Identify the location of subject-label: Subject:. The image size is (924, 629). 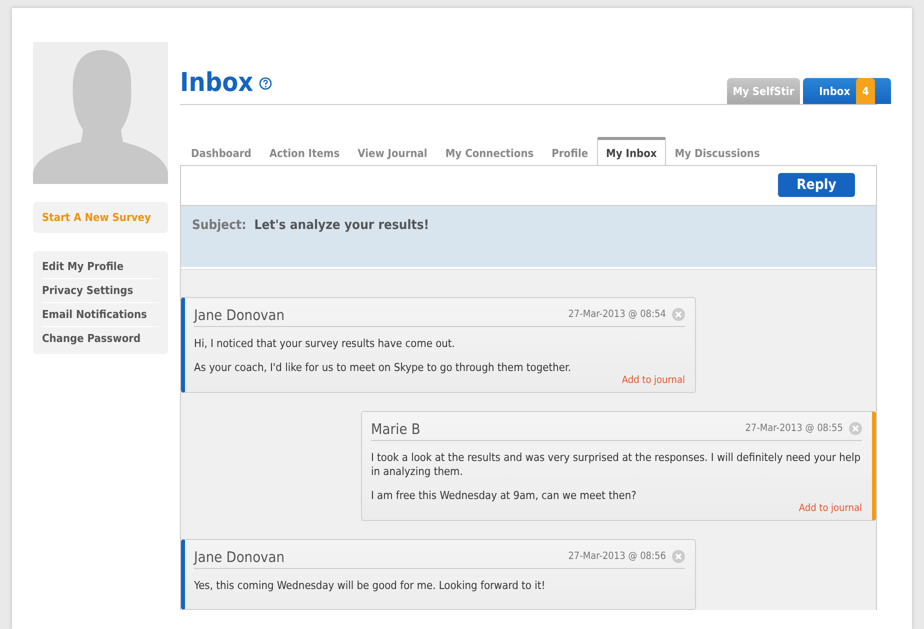
(219, 226).